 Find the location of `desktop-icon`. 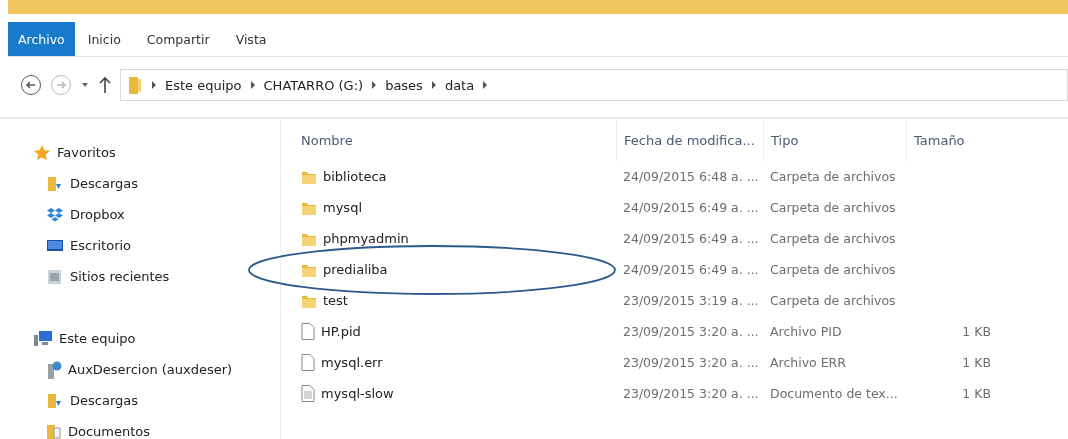

desktop-icon is located at coordinates (55, 245).